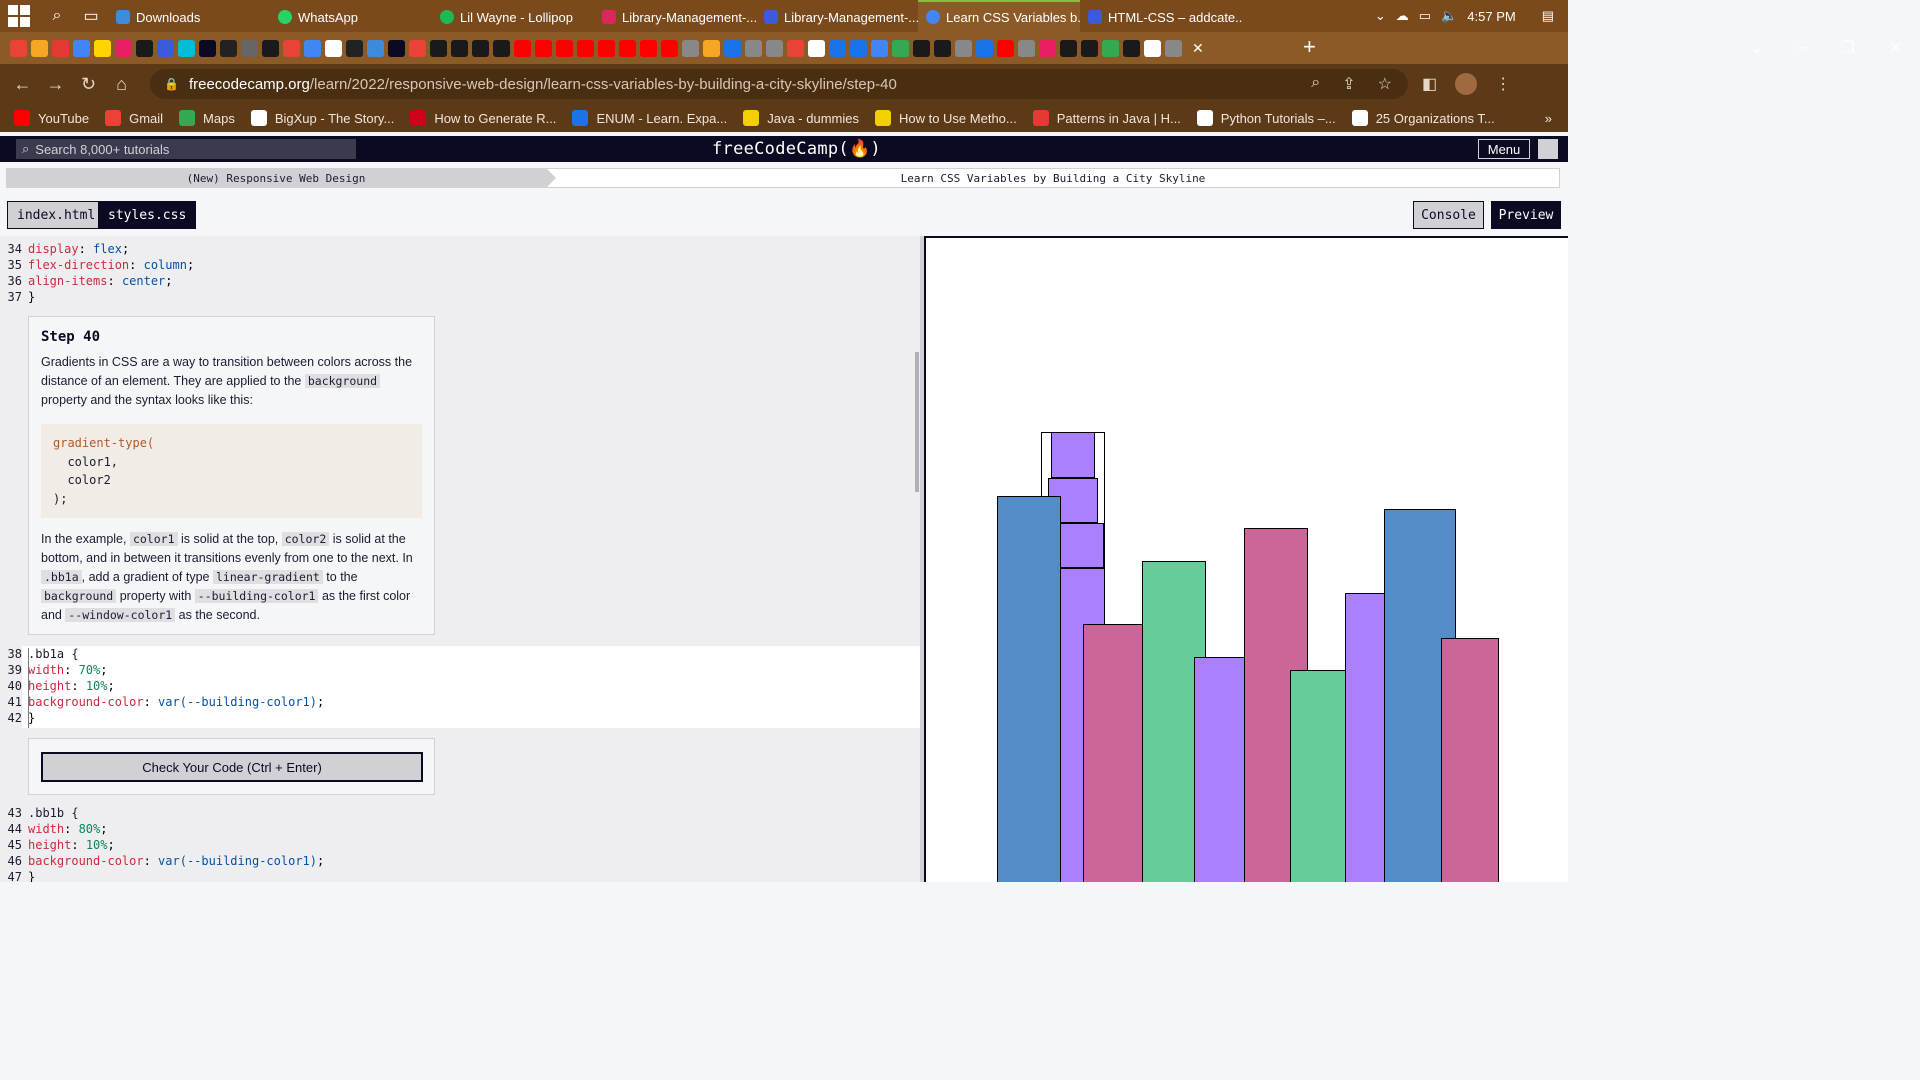 Image resolution: width=1920 pixels, height=1080 pixels. I want to click on code-line: 40 height: 10%;, so click(57, 686).